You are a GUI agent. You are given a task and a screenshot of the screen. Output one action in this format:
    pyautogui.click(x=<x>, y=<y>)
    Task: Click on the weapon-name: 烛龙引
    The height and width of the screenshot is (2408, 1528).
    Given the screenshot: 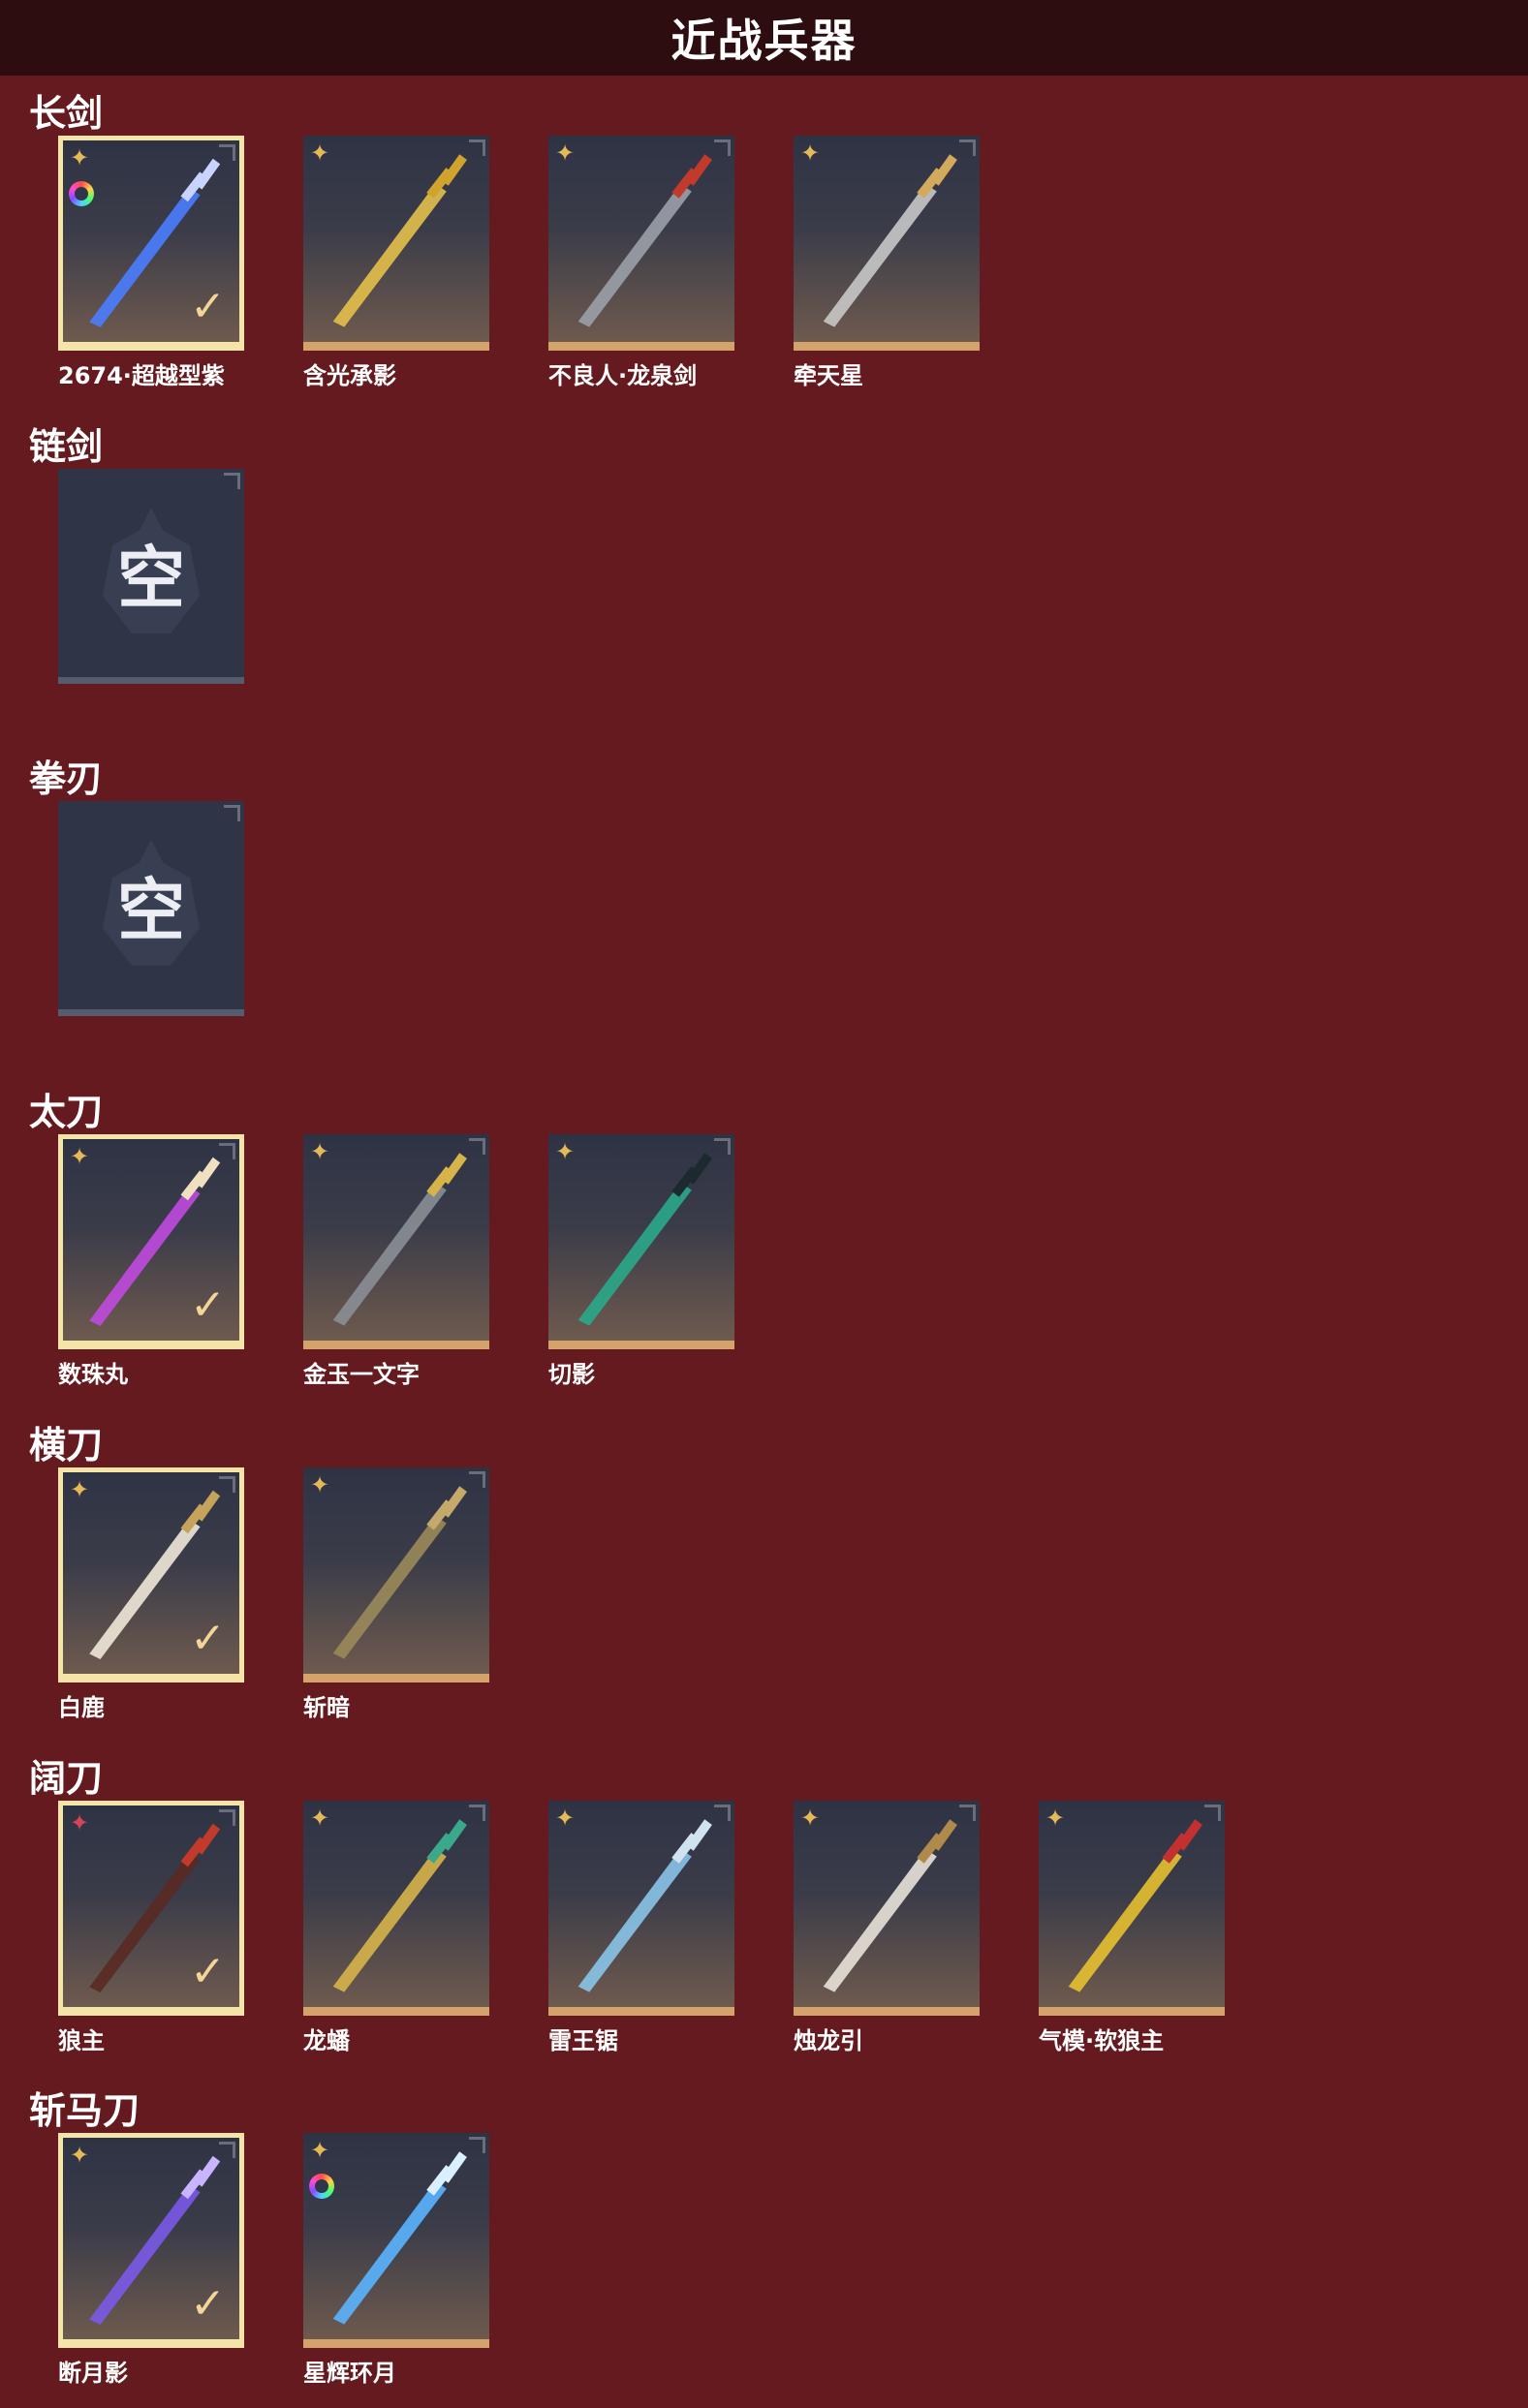 What is the action you would take?
    pyautogui.click(x=829, y=2040)
    